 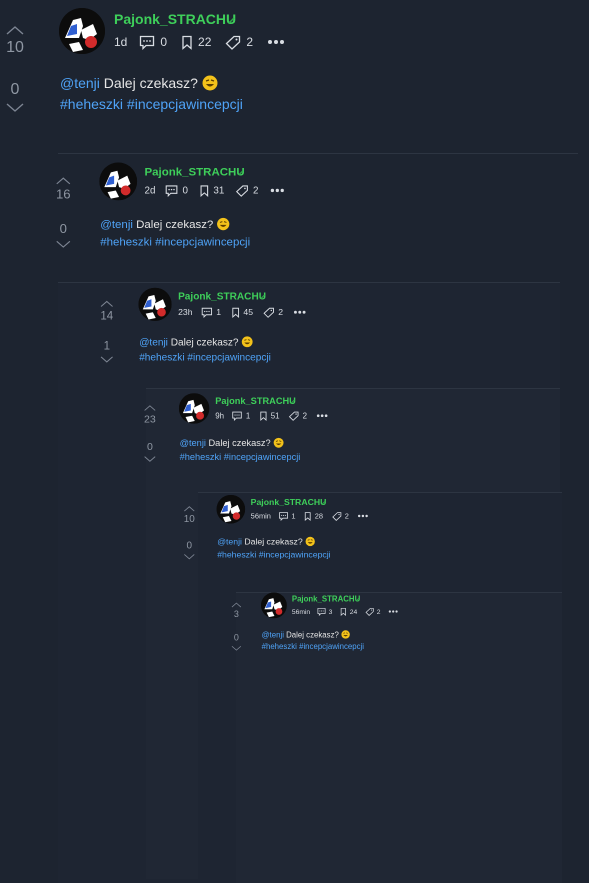 What do you see at coordinates (121, 42) in the screenshot?
I see `comment-time: 1d` at bounding box center [121, 42].